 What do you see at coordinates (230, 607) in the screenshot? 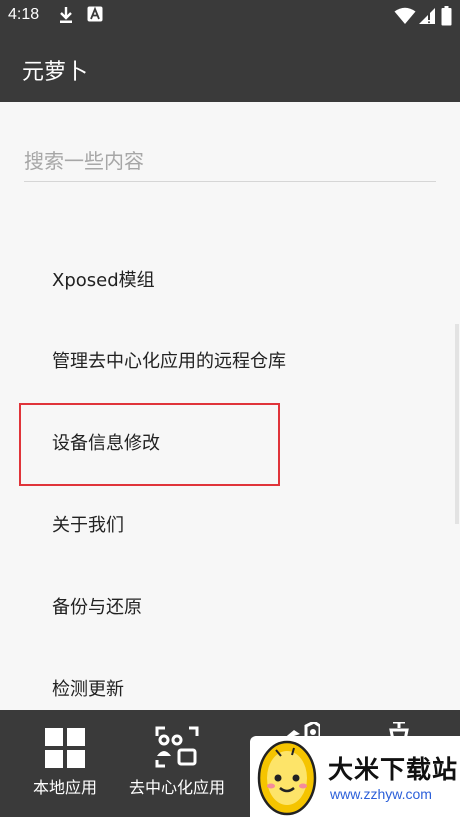
I see `menu-item-backup-restore: 备份与还原` at bounding box center [230, 607].